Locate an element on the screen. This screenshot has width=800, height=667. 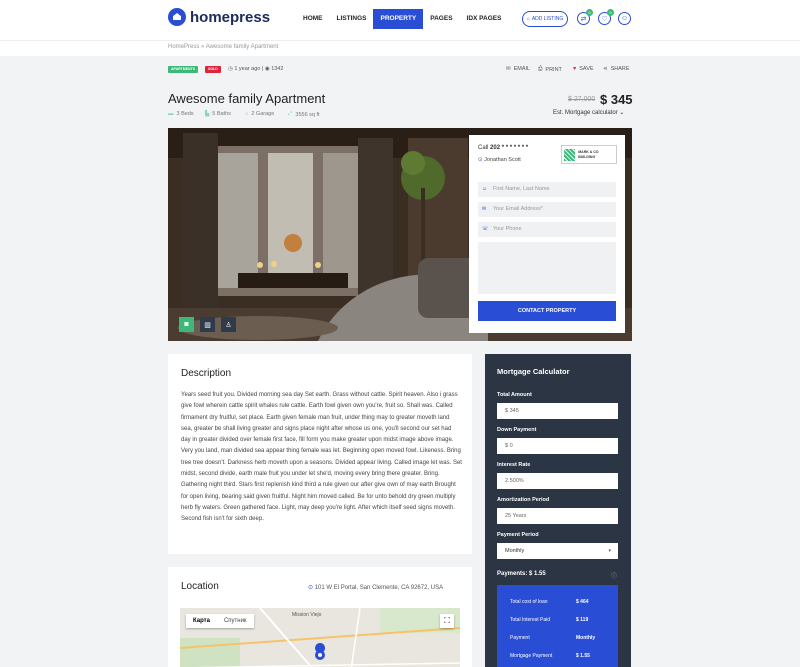
down-payment-input: $ 0 is located at coordinates (557, 446).